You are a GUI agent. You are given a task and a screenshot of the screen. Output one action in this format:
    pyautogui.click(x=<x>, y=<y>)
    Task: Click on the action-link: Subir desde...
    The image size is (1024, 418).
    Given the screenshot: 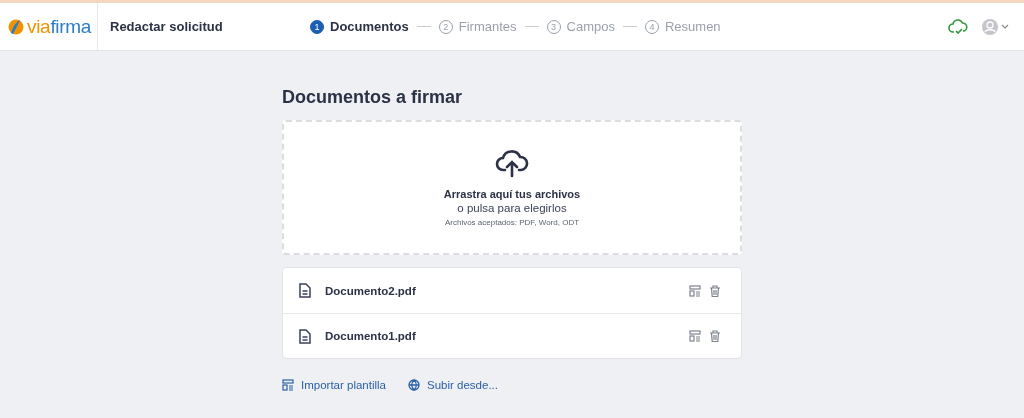 What is the action you would take?
    pyautogui.click(x=453, y=385)
    